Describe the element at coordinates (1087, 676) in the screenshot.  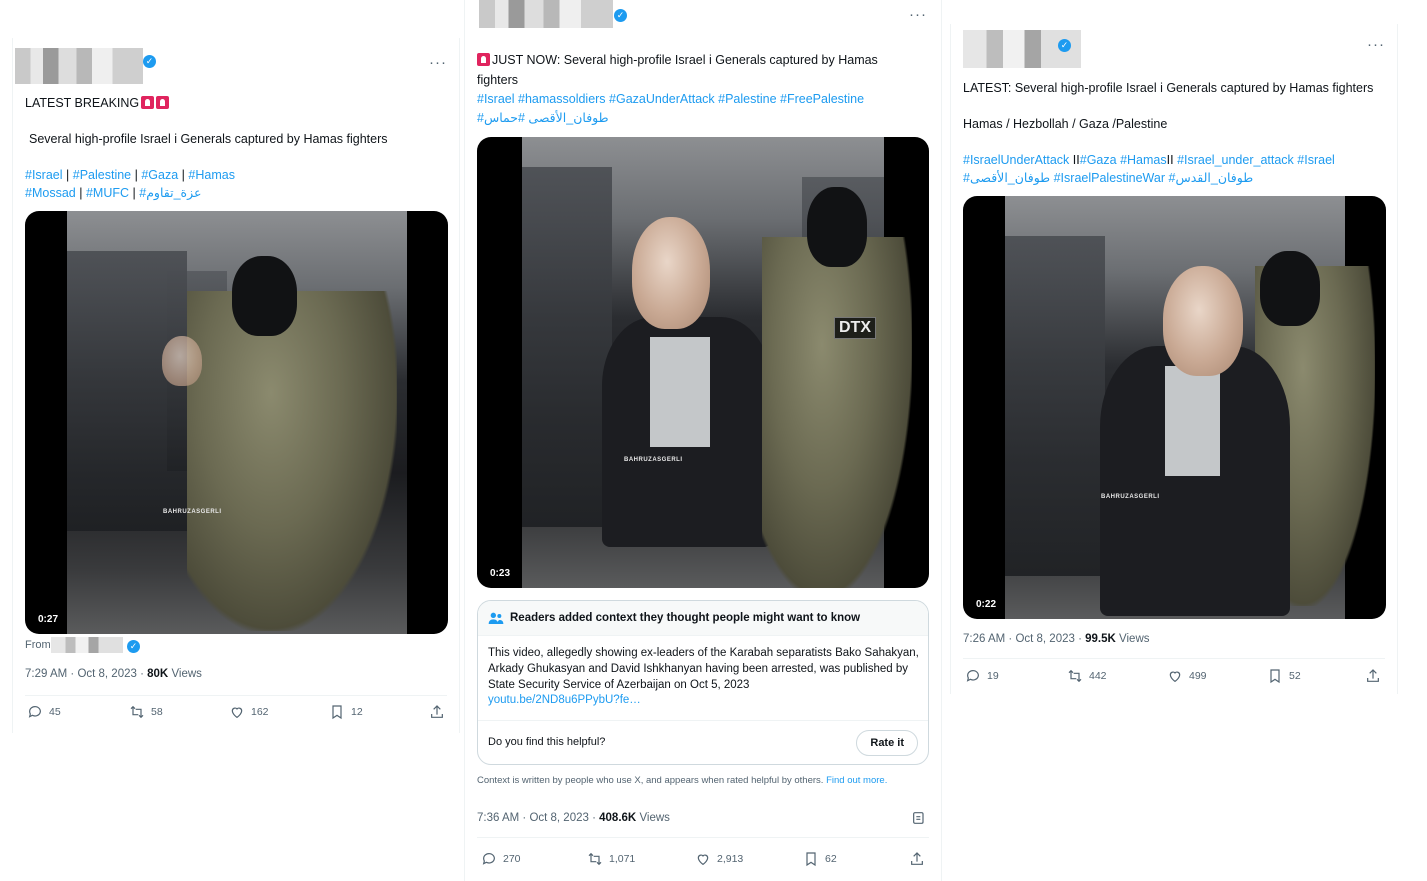
I see `repost-button: 442` at that location.